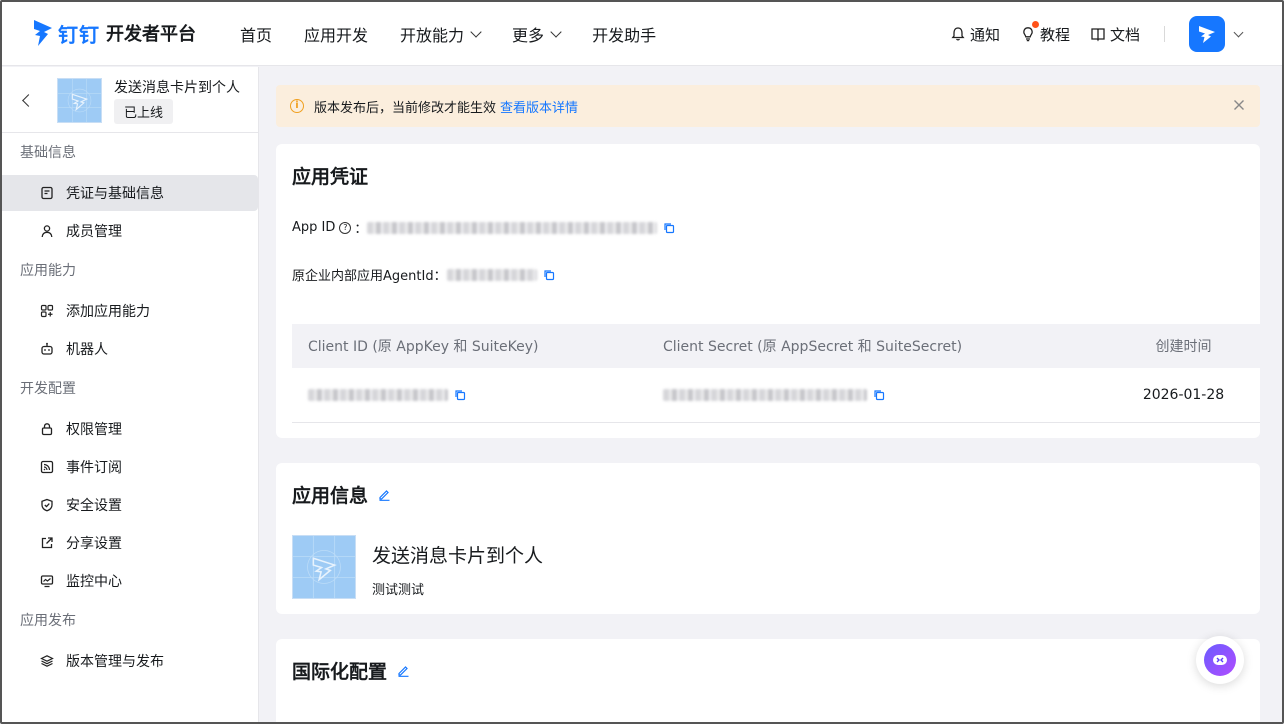 The height and width of the screenshot is (724, 1284). Describe the element at coordinates (130, 661) in the screenshot. I see `sidebar-item-versions: 版本管理与发布` at that location.